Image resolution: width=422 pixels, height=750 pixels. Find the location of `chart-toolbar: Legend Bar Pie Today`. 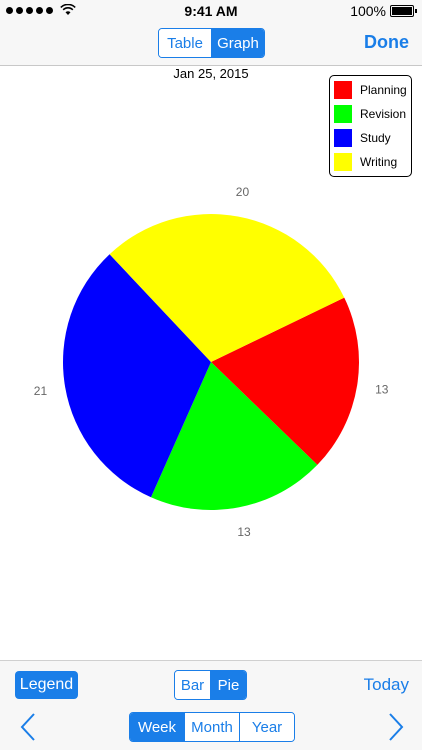

chart-toolbar: Legend Bar Pie Today is located at coordinates (211, 684).